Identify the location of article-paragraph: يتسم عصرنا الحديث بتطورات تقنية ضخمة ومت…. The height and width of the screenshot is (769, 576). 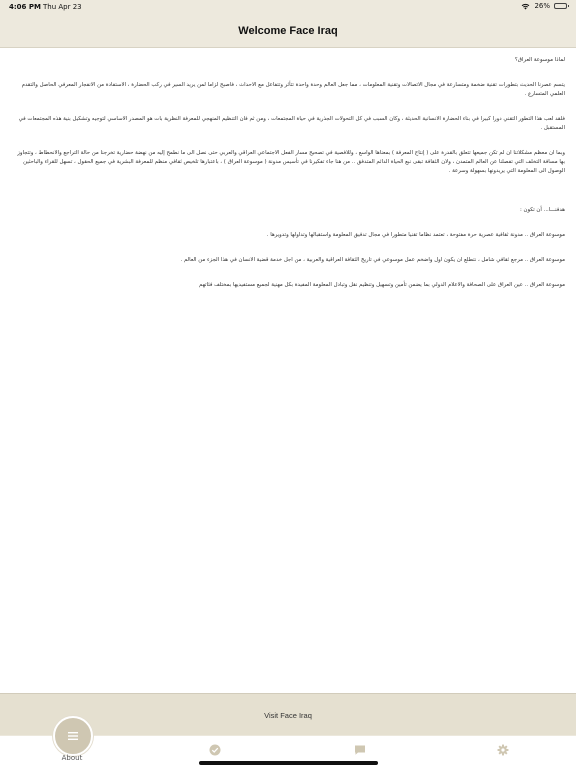
(293, 89).